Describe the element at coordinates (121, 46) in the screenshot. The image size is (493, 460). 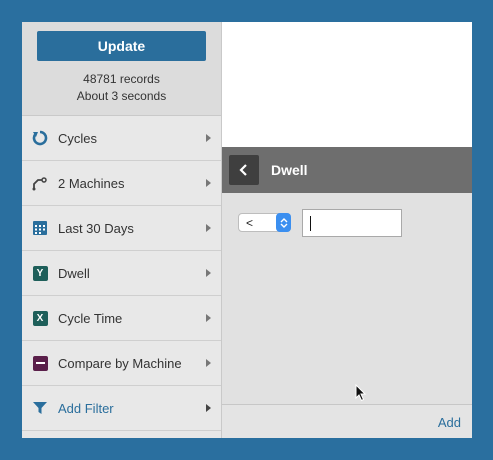
I see `update-button: Update` at that location.